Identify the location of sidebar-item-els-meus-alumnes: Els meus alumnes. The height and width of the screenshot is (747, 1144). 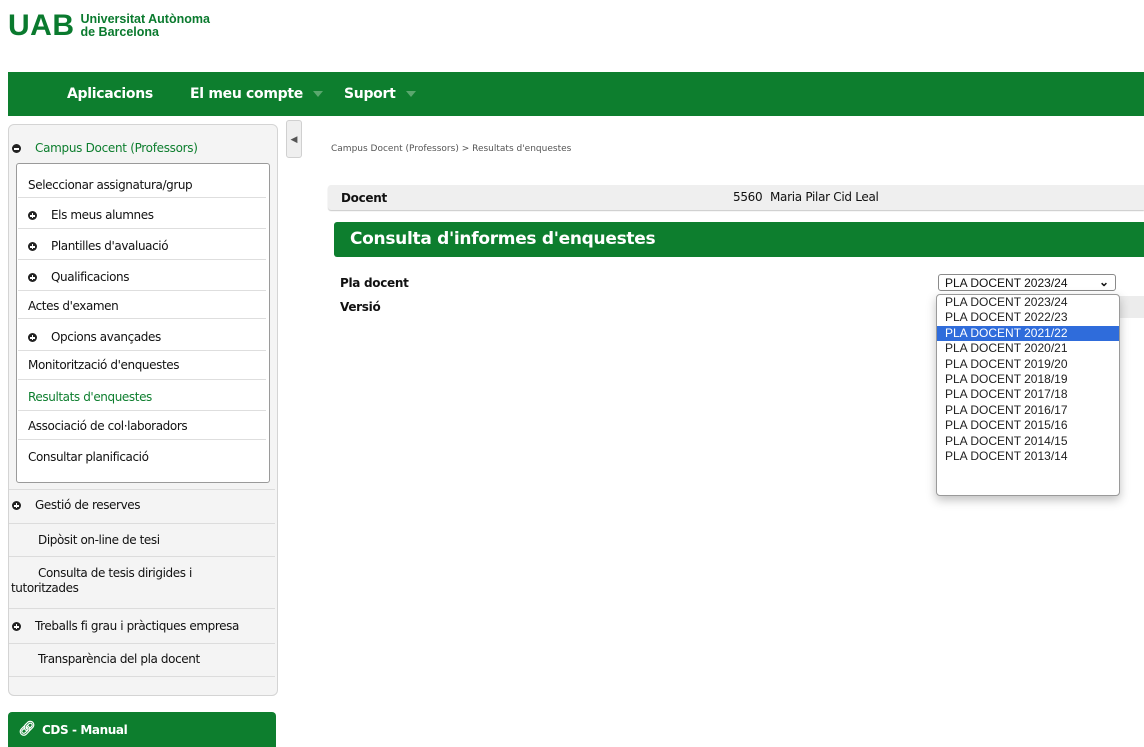
(91, 215).